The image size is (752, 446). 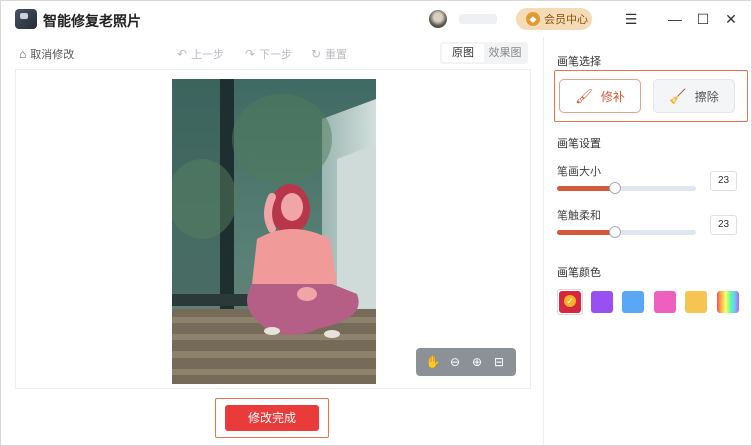 What do you see at coordinates (250, 54) in the screenshot?
I see `redo-icon: ↷` at bounding box center [250, 54].